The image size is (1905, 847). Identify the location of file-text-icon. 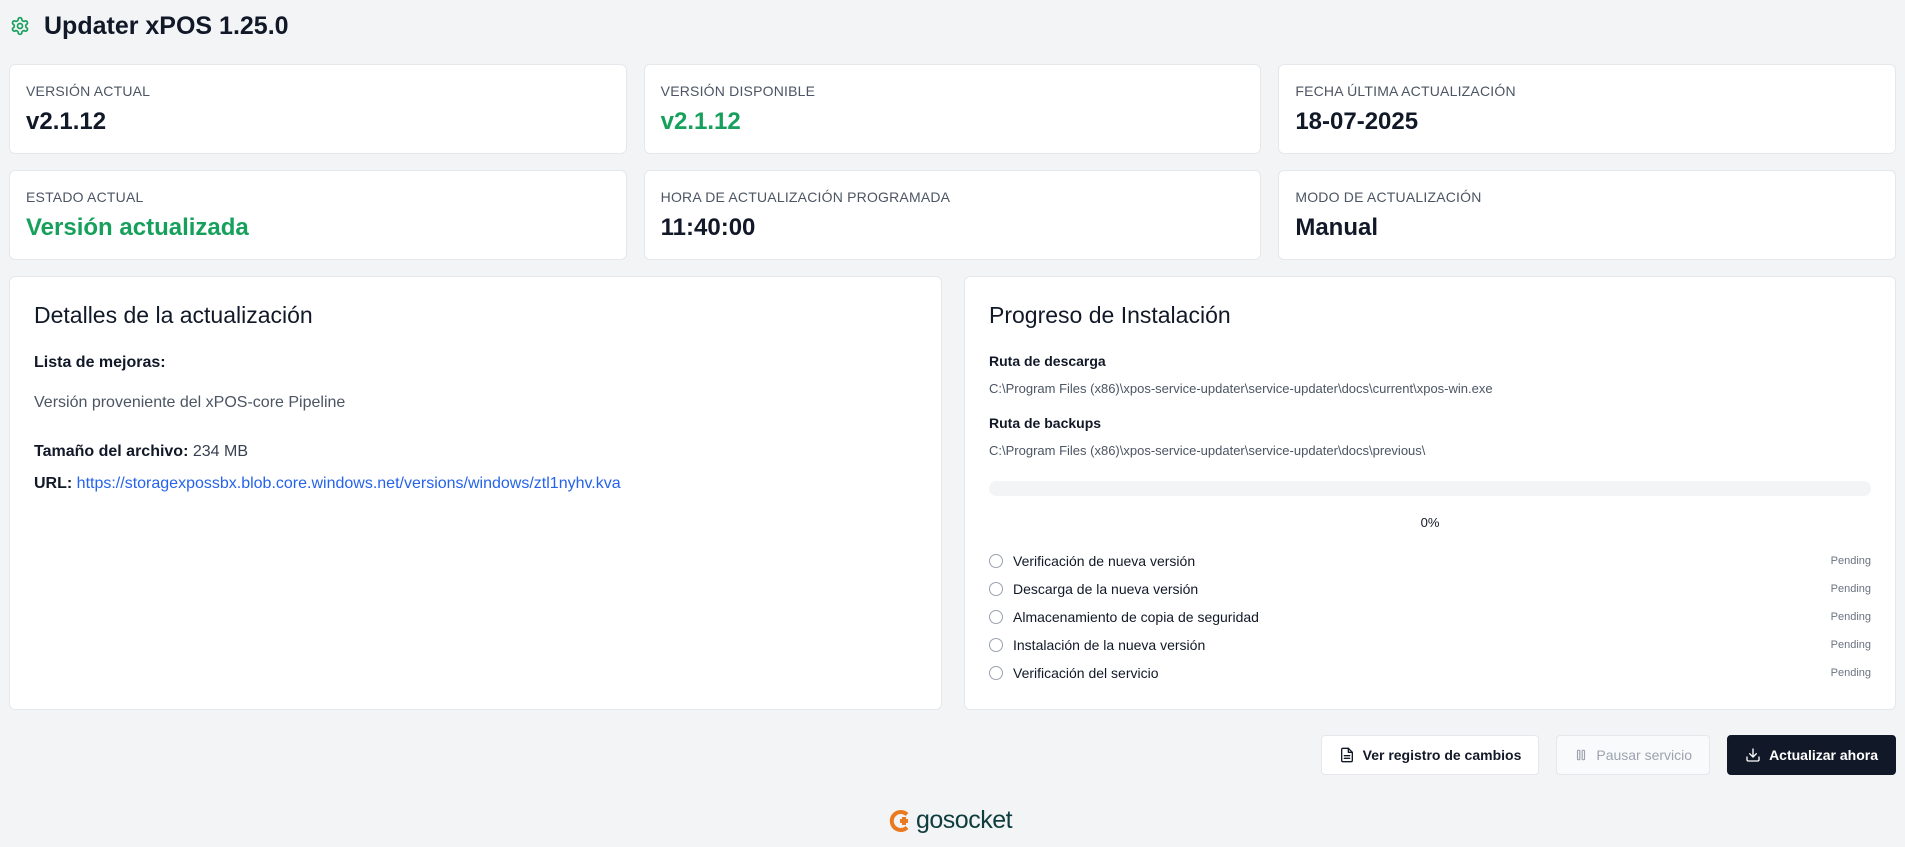
(1346, 755).